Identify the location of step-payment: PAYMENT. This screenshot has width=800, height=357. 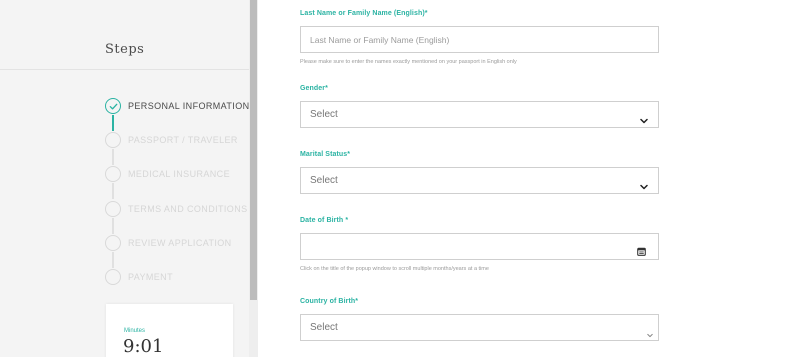
(139, 277).